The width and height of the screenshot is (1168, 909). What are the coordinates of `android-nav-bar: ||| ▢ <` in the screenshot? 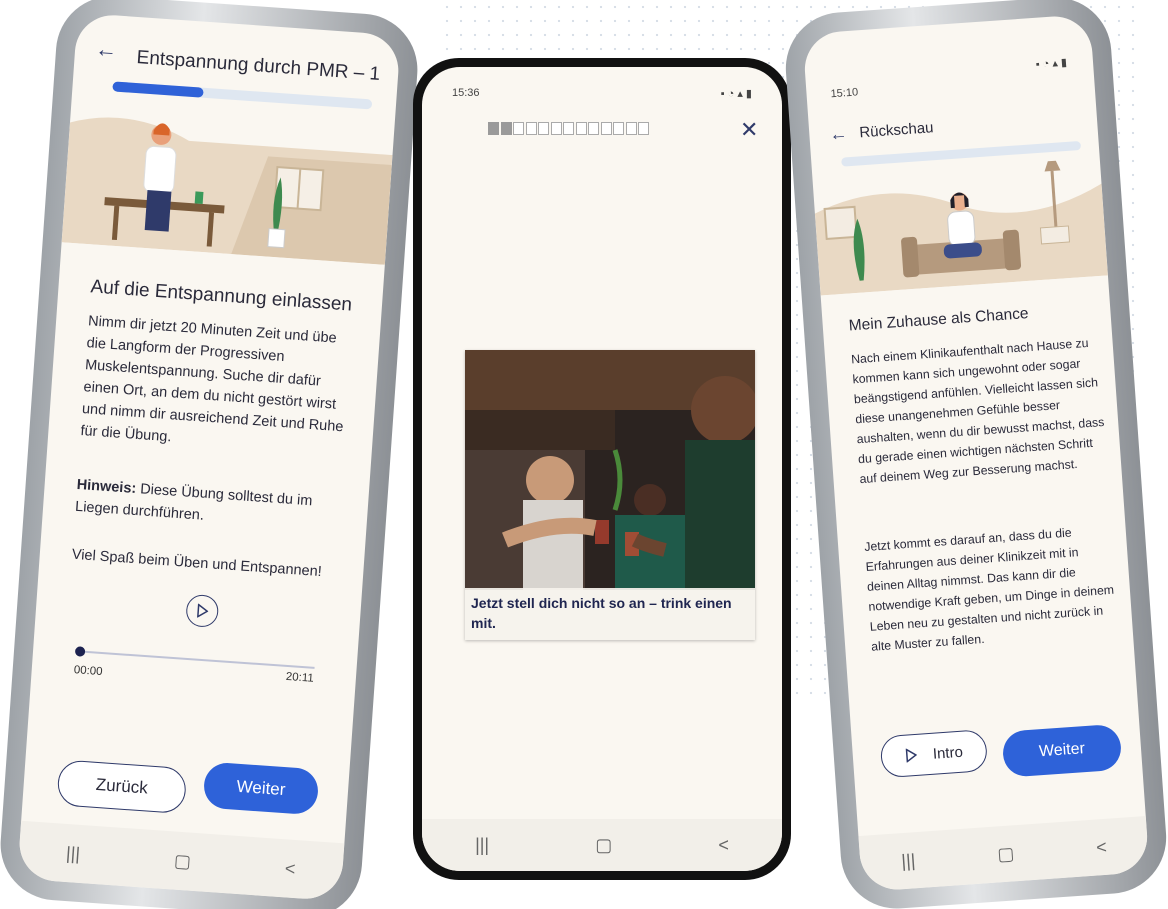 It's located at (602, 845).